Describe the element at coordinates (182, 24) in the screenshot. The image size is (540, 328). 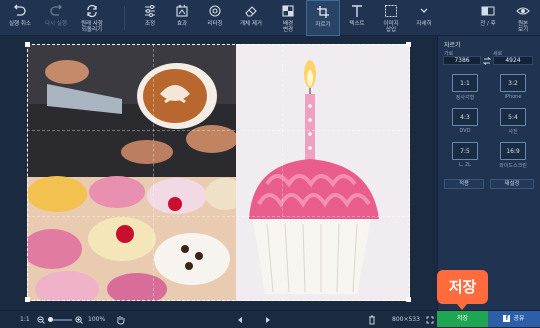
I see `effects-label: 효과` at that location.